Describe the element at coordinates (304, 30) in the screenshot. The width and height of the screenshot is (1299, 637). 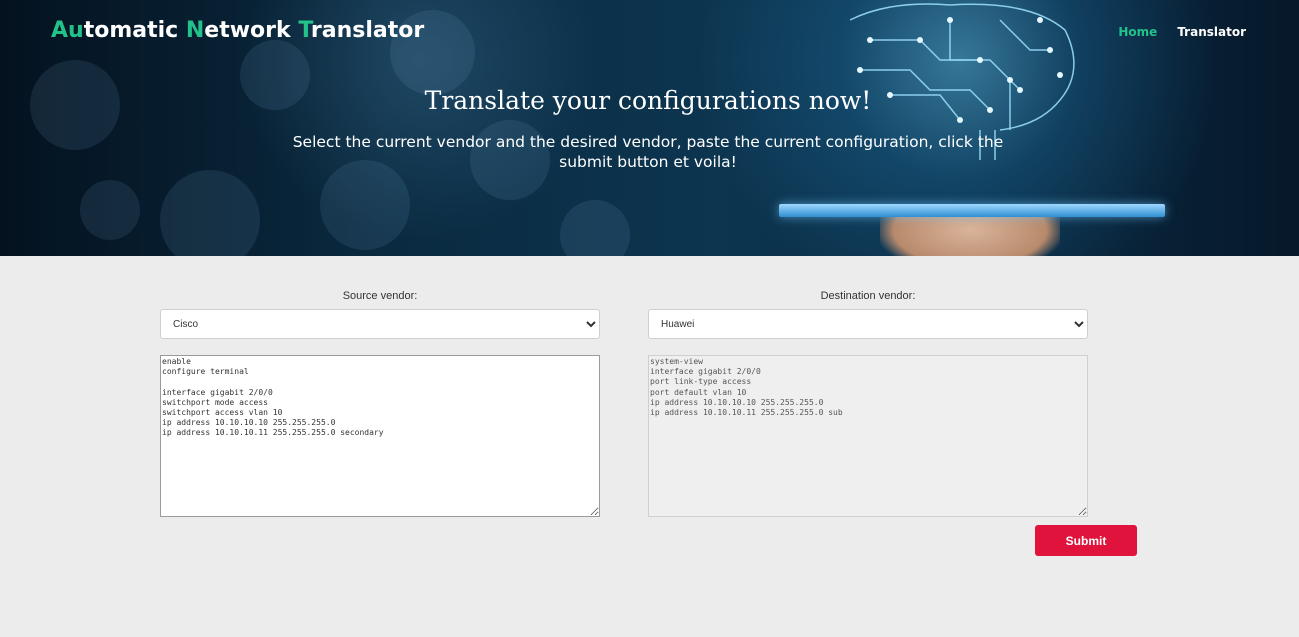
I see `logo-segment: T` at that location.